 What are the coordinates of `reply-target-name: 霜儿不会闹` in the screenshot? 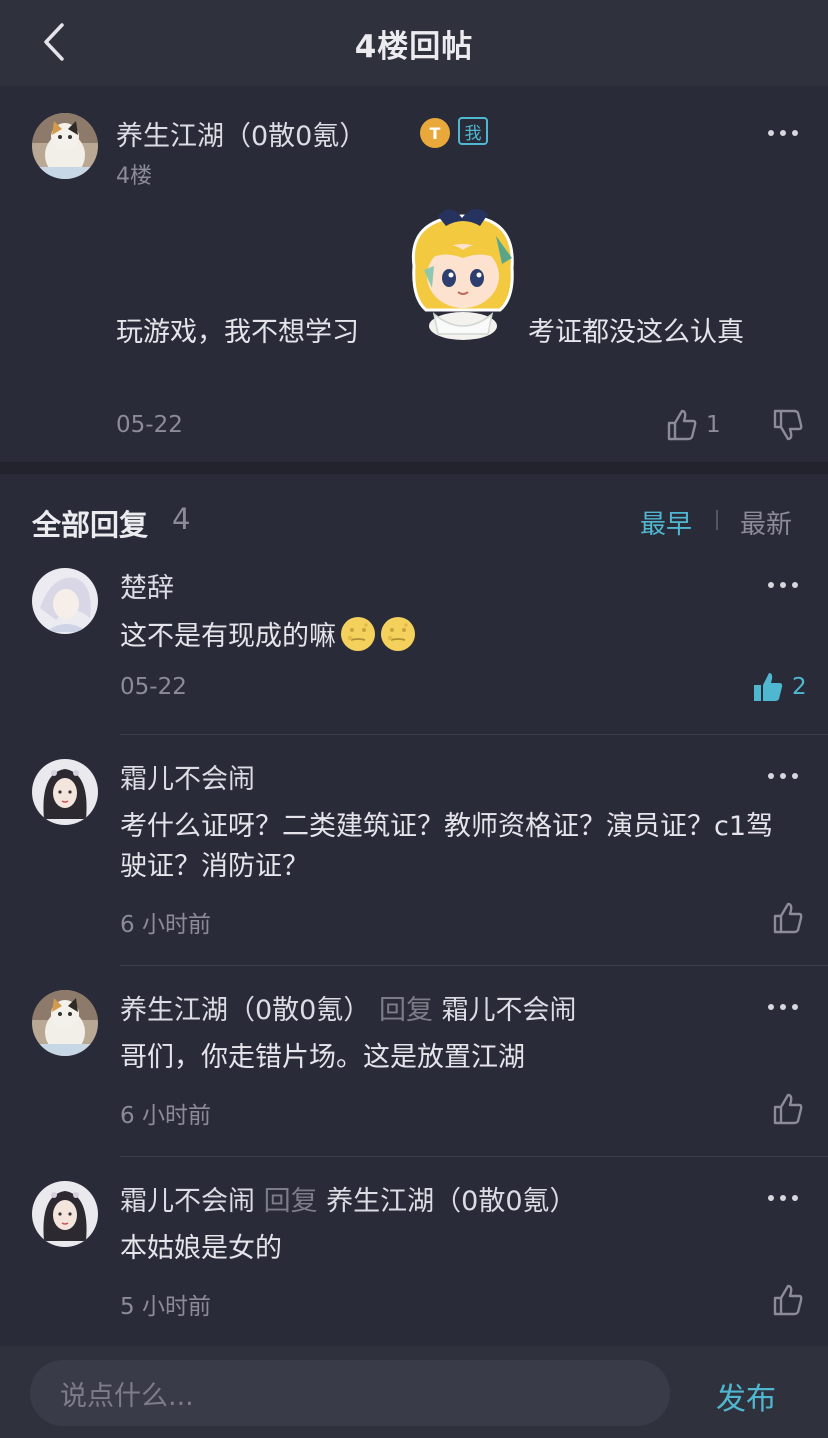 It's located at (509, 1010).